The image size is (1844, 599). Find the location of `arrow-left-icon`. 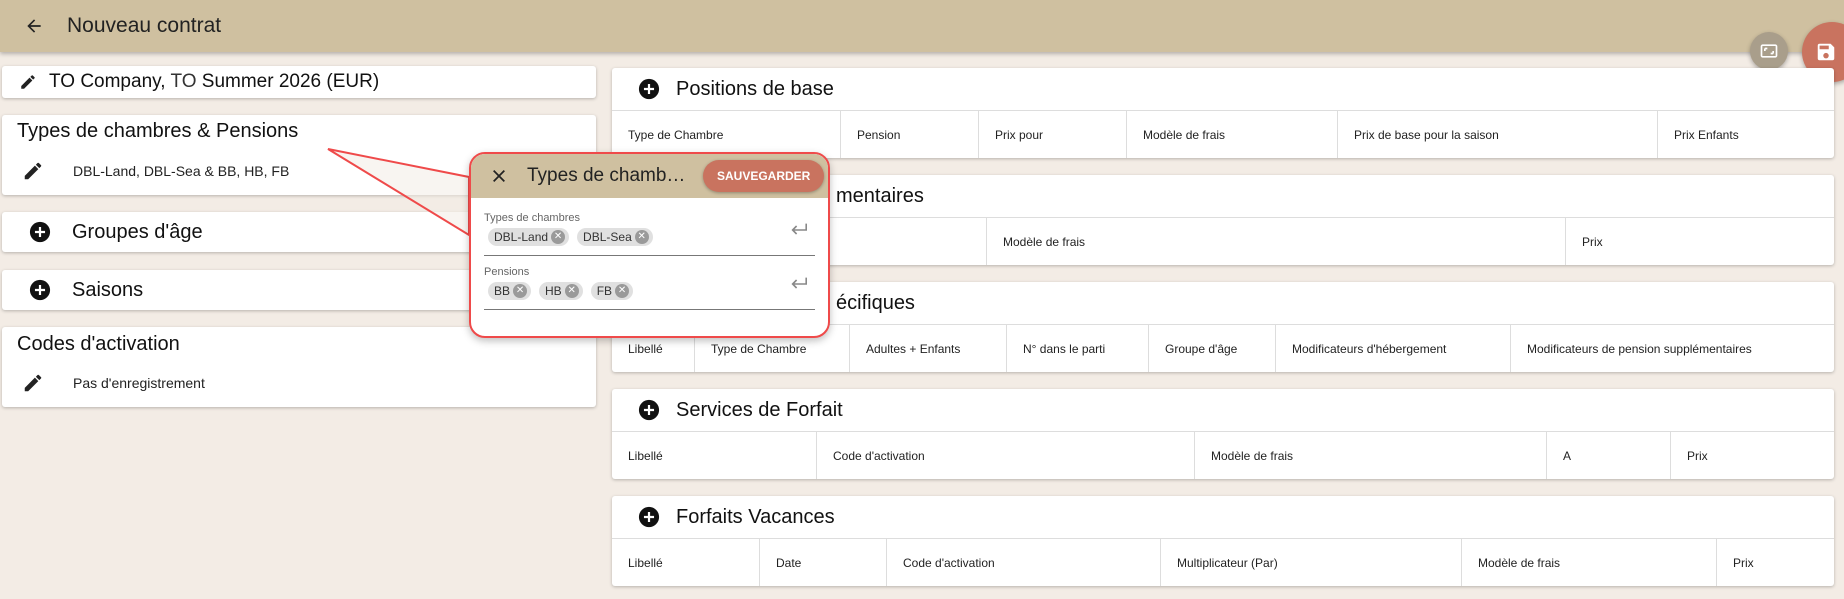

arrow-left-icon is located at coordinates (34, 26).